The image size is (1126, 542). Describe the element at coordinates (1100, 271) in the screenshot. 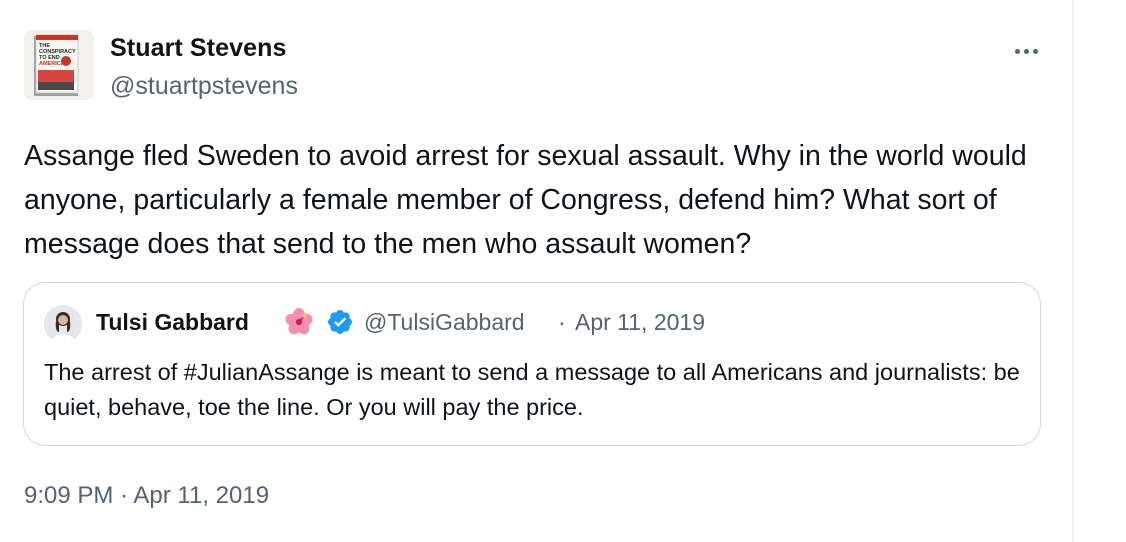

I see `right-pane` at that location.